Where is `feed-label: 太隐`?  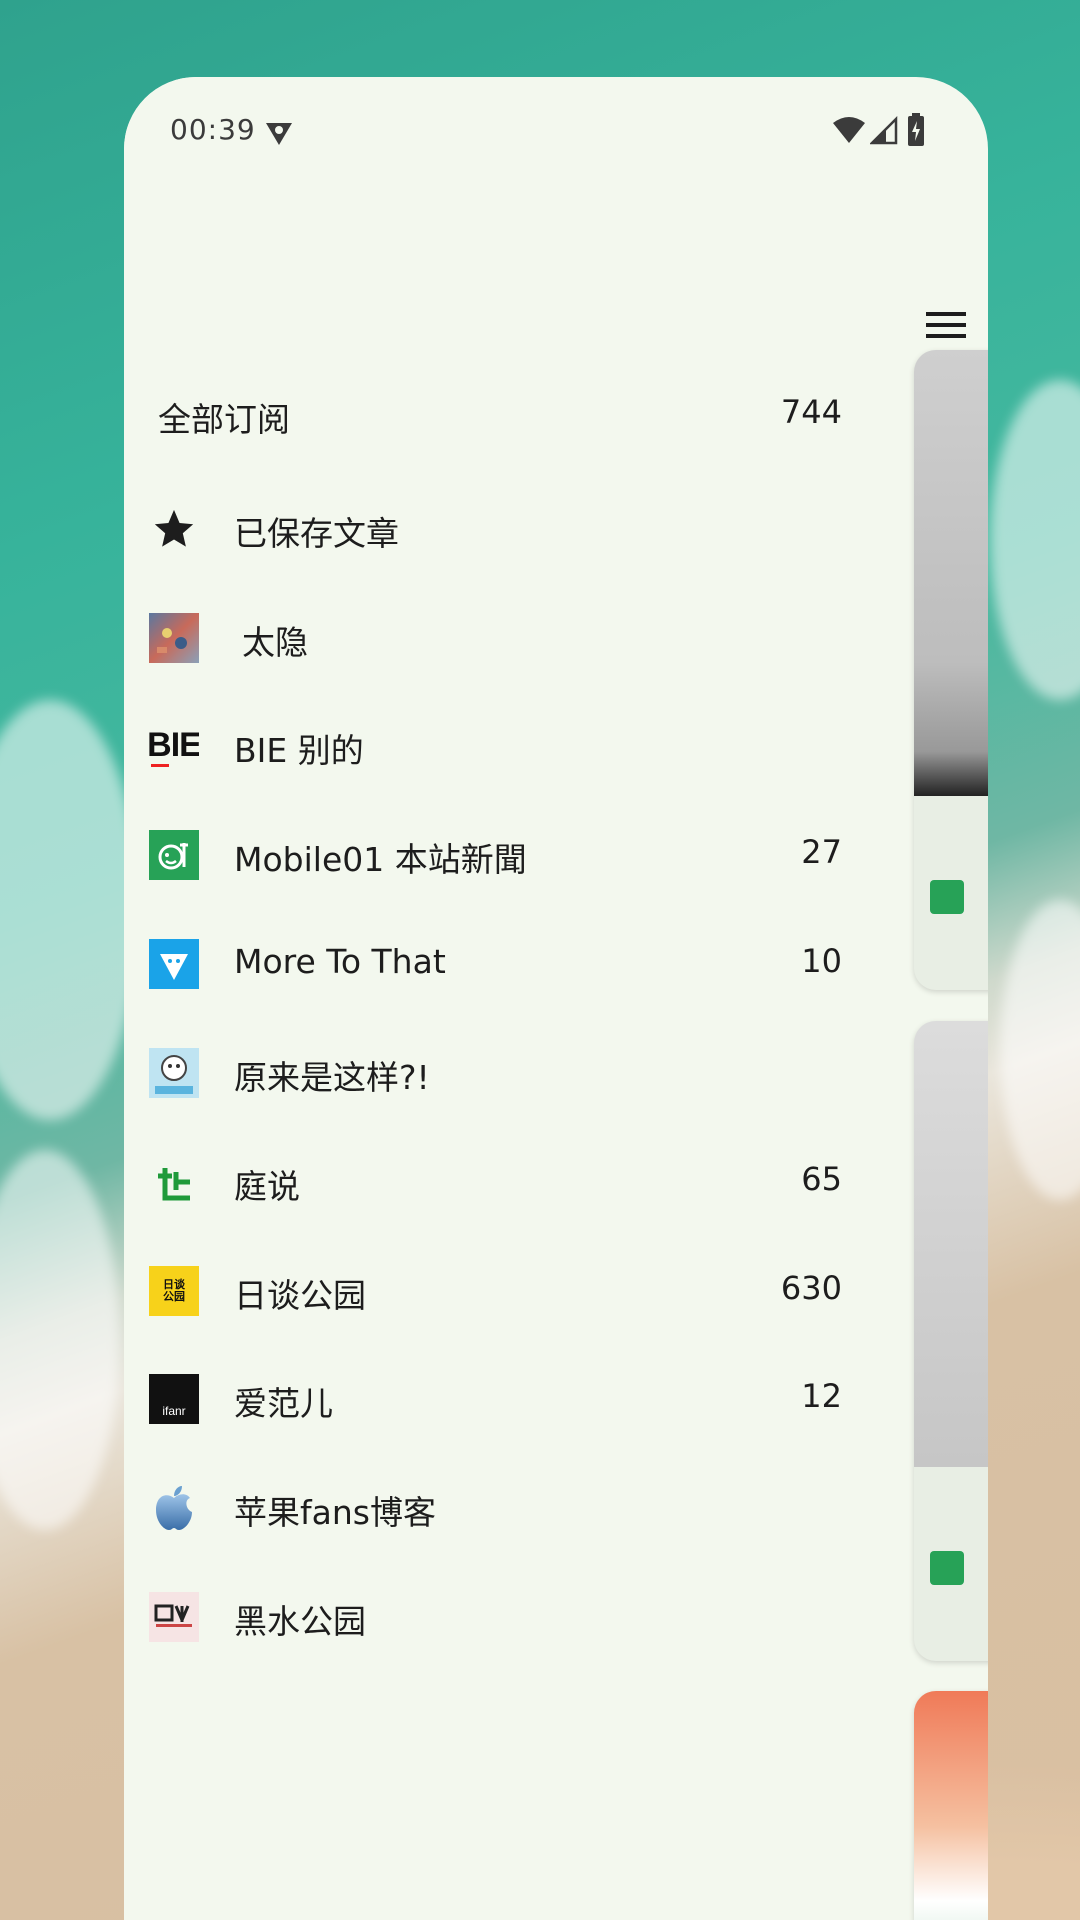
feed-label: 太隐 is located at coordinates (275, 642).